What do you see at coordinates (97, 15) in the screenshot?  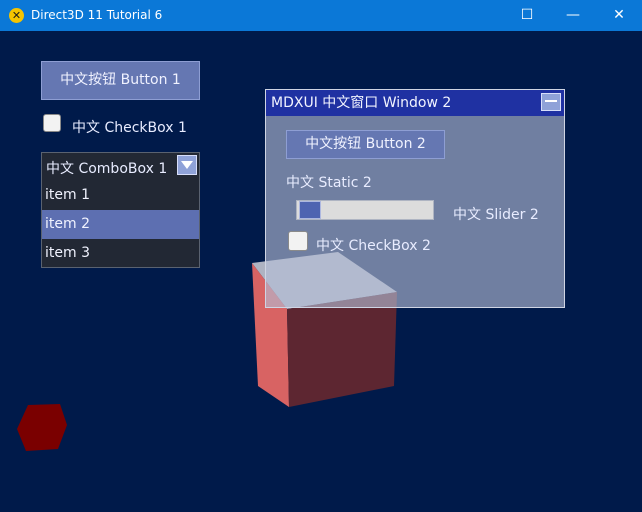 I see `window-title: Direct3D 11 Tutorial 6` at bounding box center [97, 15].